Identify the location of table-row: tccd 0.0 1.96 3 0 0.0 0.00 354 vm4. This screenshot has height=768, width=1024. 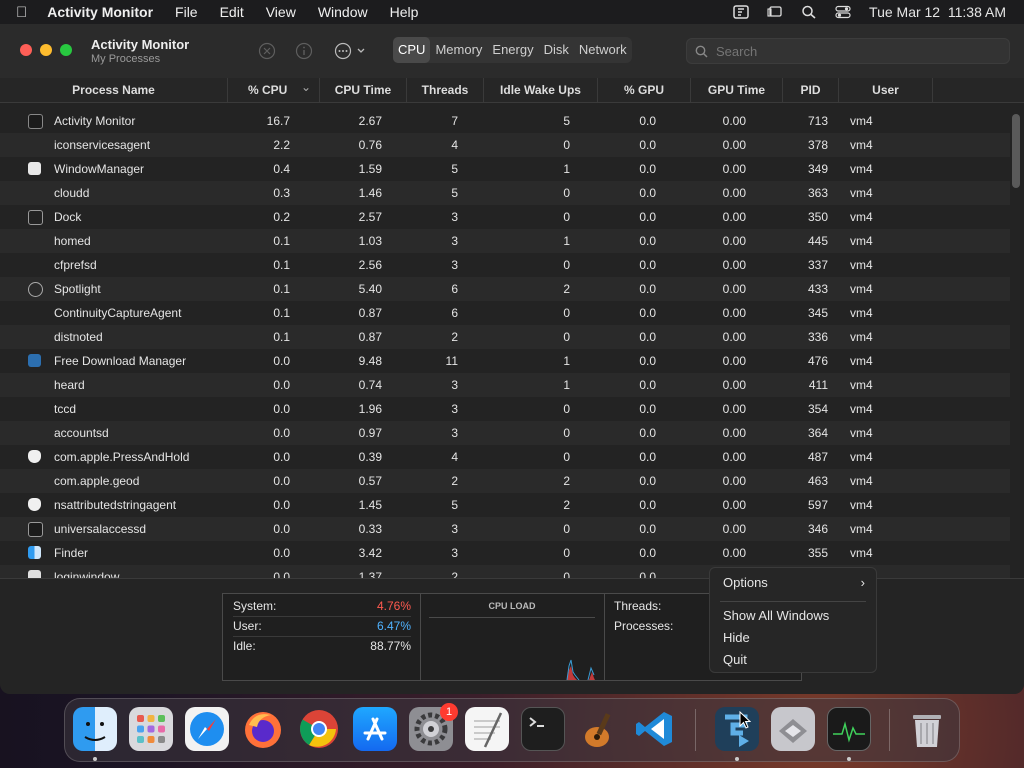
(505, 409).